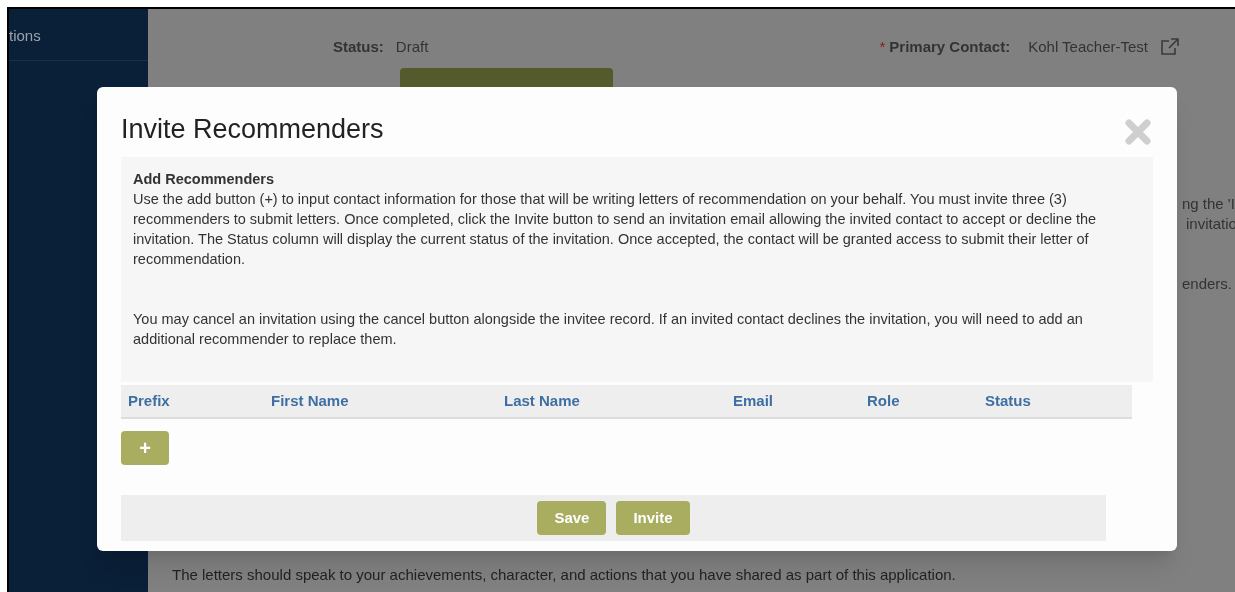 The height and width of the screenshot is (592, 1235). What do you see at coordinates (1170, 47) in the screenshot?
I see `external-link-icon` at bounding box center [1170, 47].